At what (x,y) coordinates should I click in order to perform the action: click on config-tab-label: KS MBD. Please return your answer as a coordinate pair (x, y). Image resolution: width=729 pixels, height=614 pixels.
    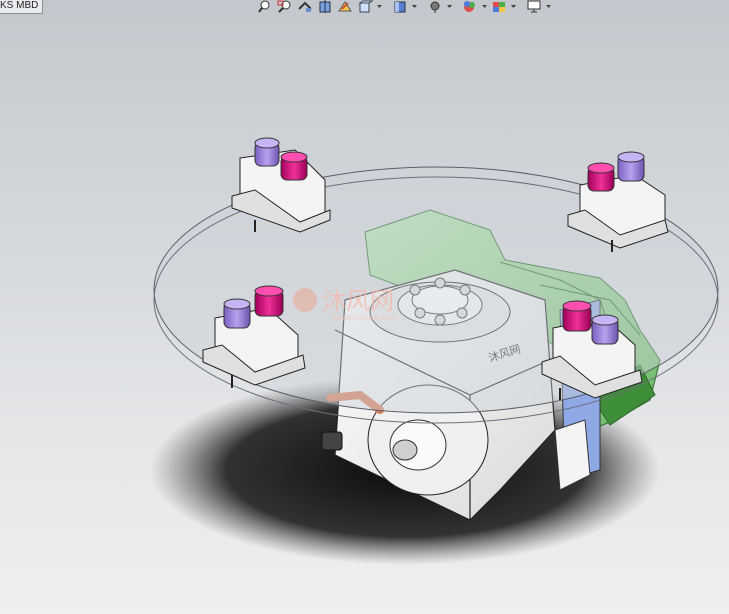
    Looking at the image, I should click on (22, 7).